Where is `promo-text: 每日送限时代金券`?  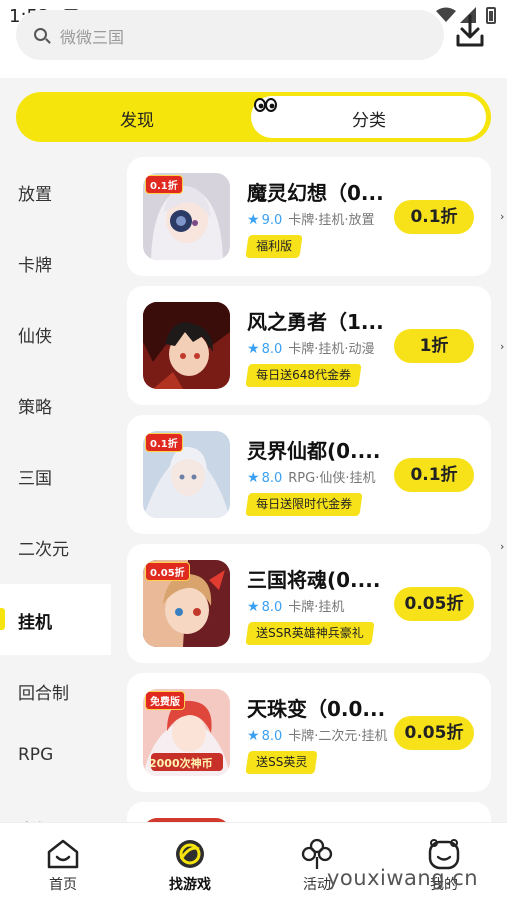
promo-text: 每日送限时代金券 is located at coordinates (304, 504).